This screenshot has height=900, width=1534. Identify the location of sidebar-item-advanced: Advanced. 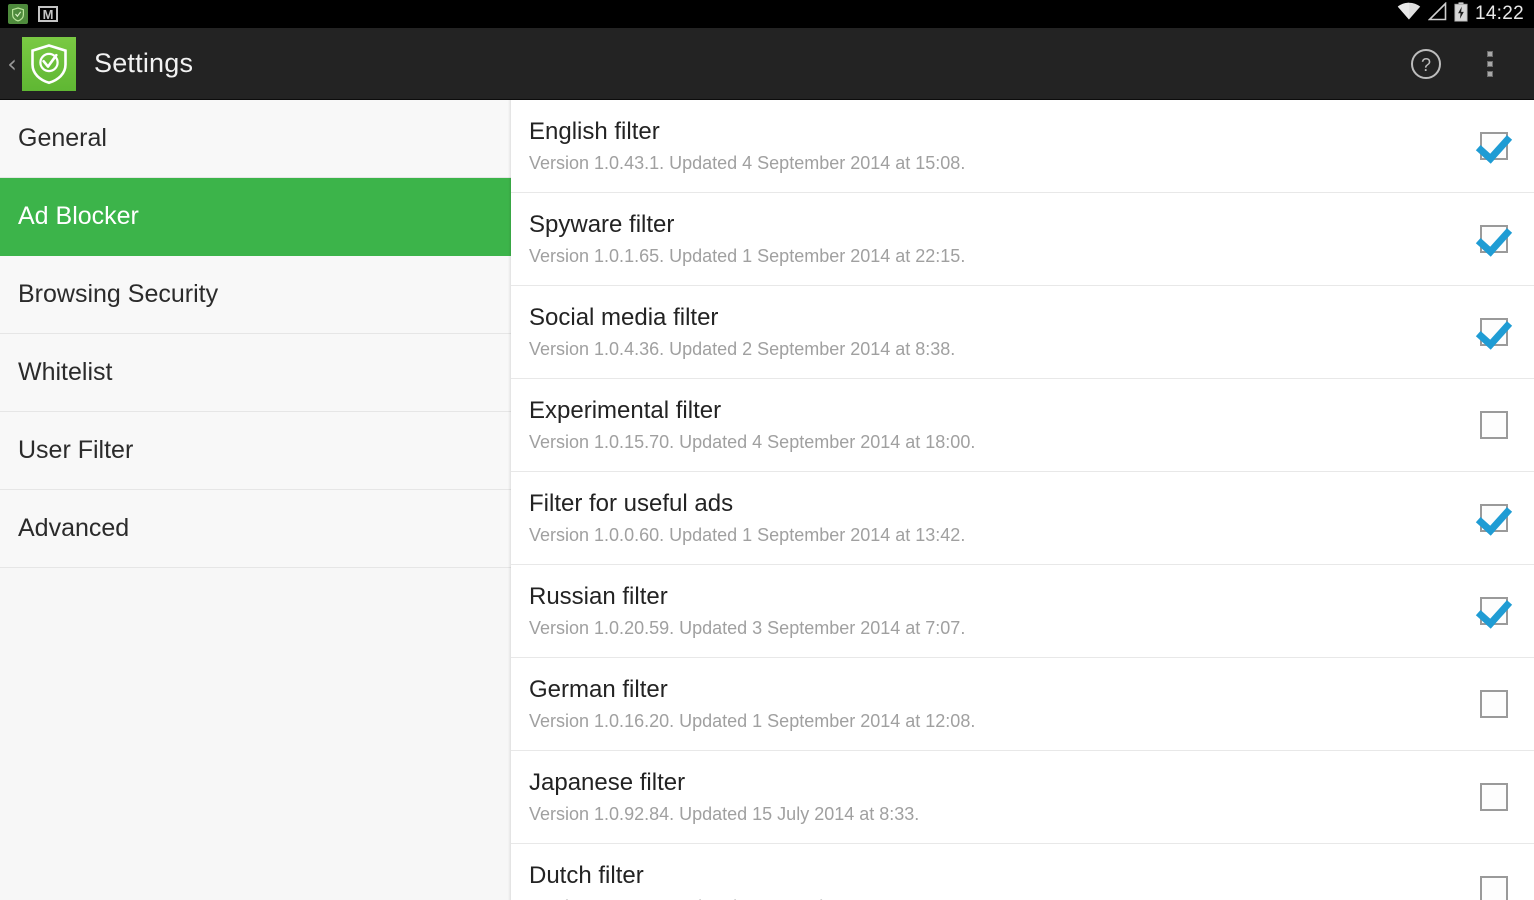
(255, 529).